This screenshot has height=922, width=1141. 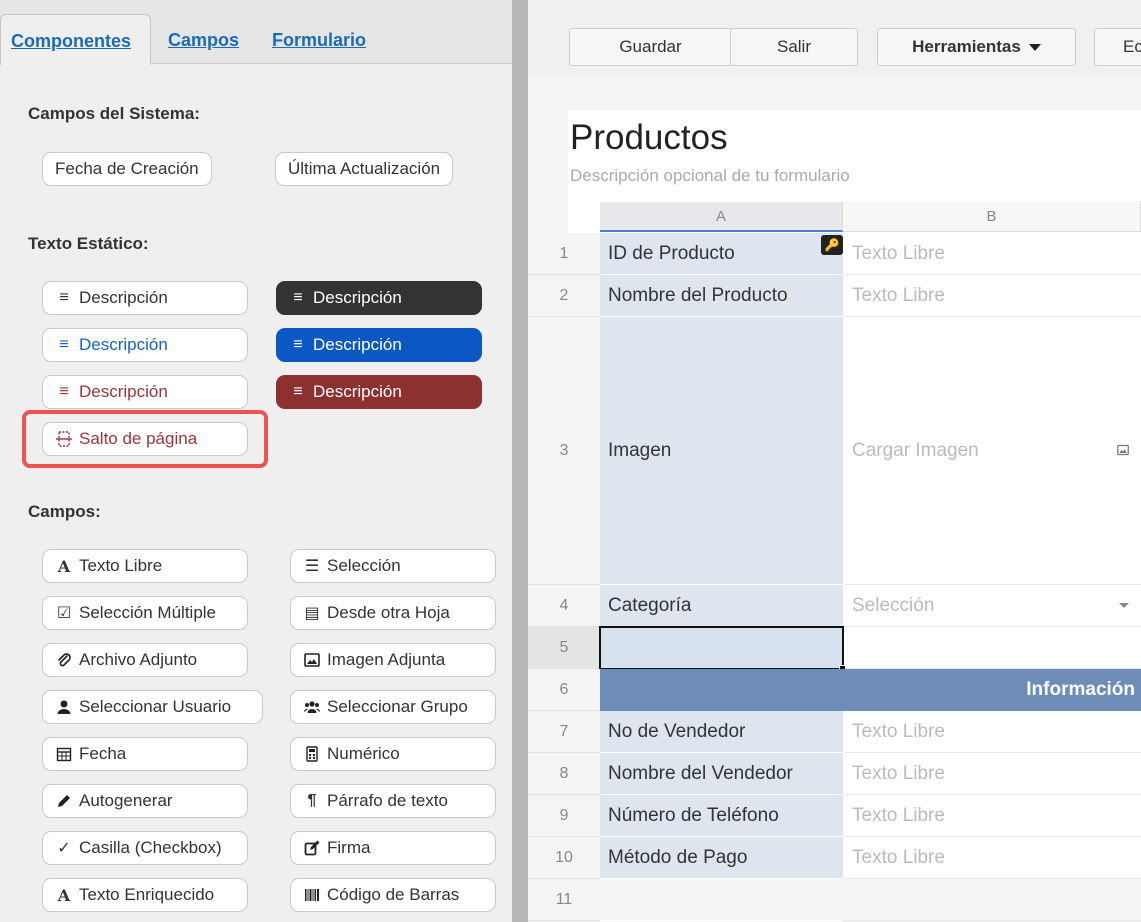 What do you see at coordinates (148, 612) in the screenshot?
I see `button-label: Selección Múltiple` at bounding box center [148, 612].